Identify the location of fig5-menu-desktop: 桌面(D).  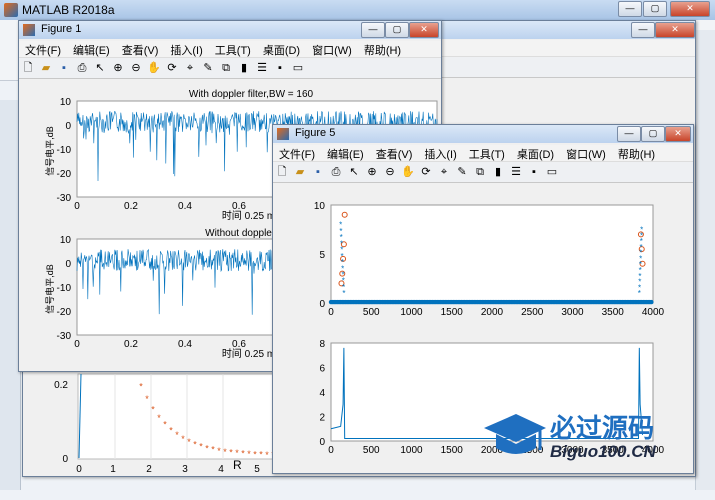
(535, 154).